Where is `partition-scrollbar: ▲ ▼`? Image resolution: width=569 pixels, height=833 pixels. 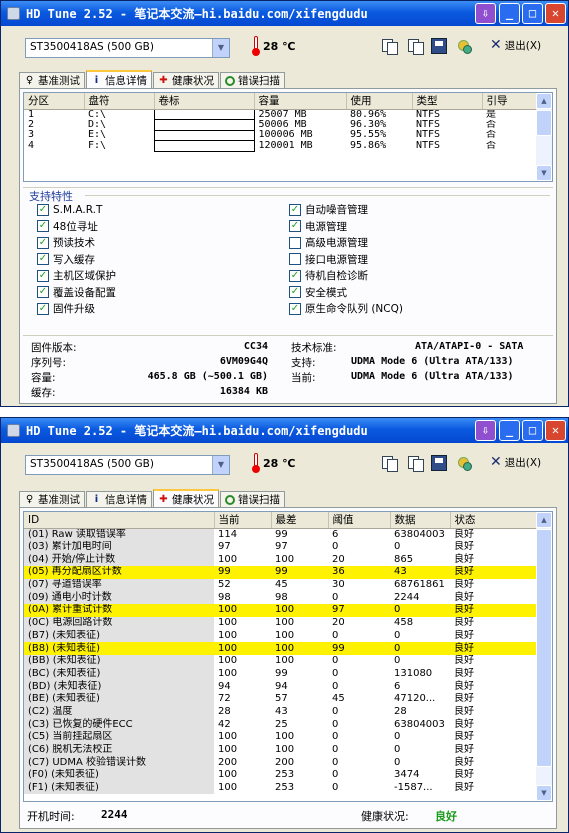
partition-scrollbar: ▲ ▼ is located at coordinates (544, 137).